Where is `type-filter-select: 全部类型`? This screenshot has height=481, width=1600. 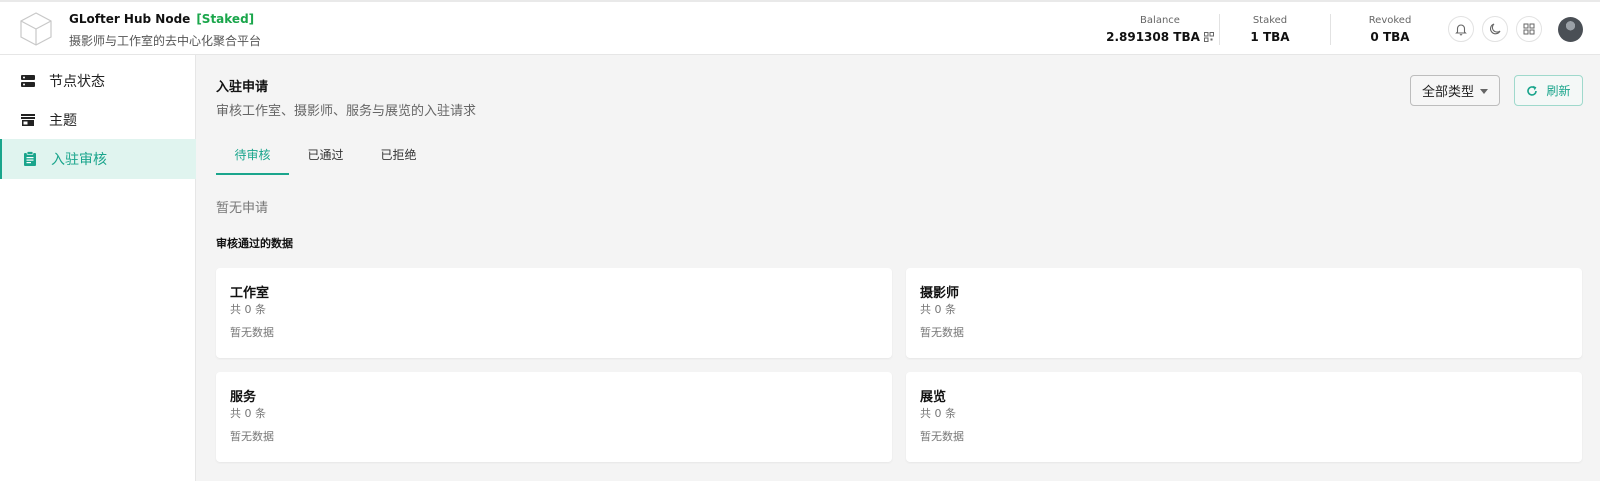
type-filter-select: 全部类型 is located at coordinates (1455, 90).